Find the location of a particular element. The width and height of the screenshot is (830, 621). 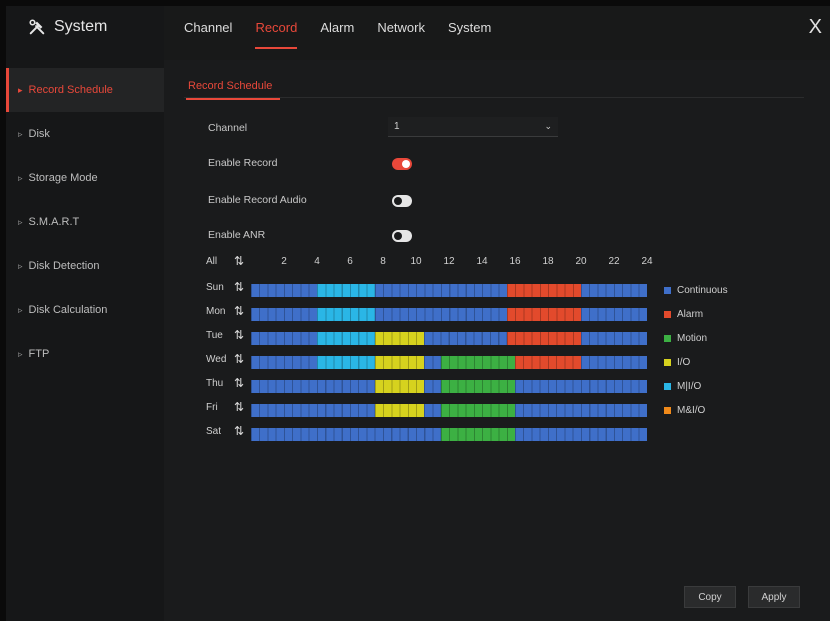

hour-tick-label: 24 is located at coordinates (647, 261).